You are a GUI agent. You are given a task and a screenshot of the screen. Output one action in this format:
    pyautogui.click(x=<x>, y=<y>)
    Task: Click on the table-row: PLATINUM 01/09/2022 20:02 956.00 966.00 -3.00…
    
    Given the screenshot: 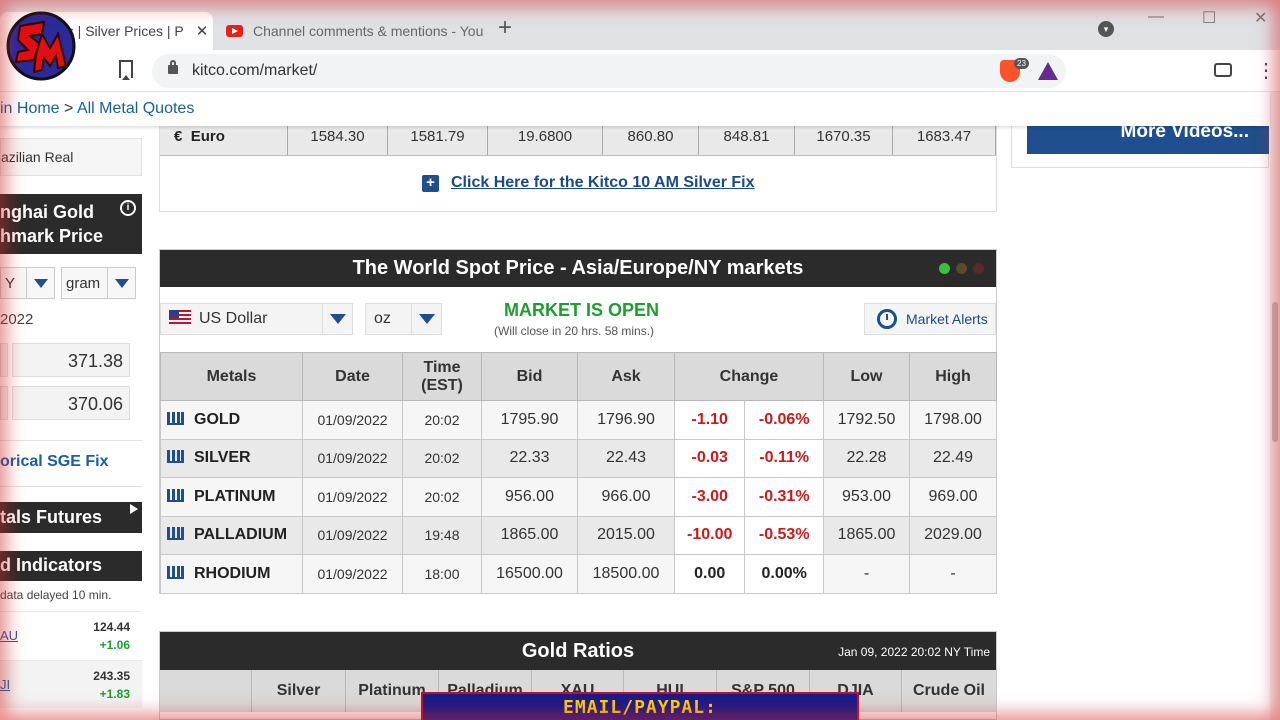 What is the action you would take?
    pyautogui.click(x=578, y=497)
    